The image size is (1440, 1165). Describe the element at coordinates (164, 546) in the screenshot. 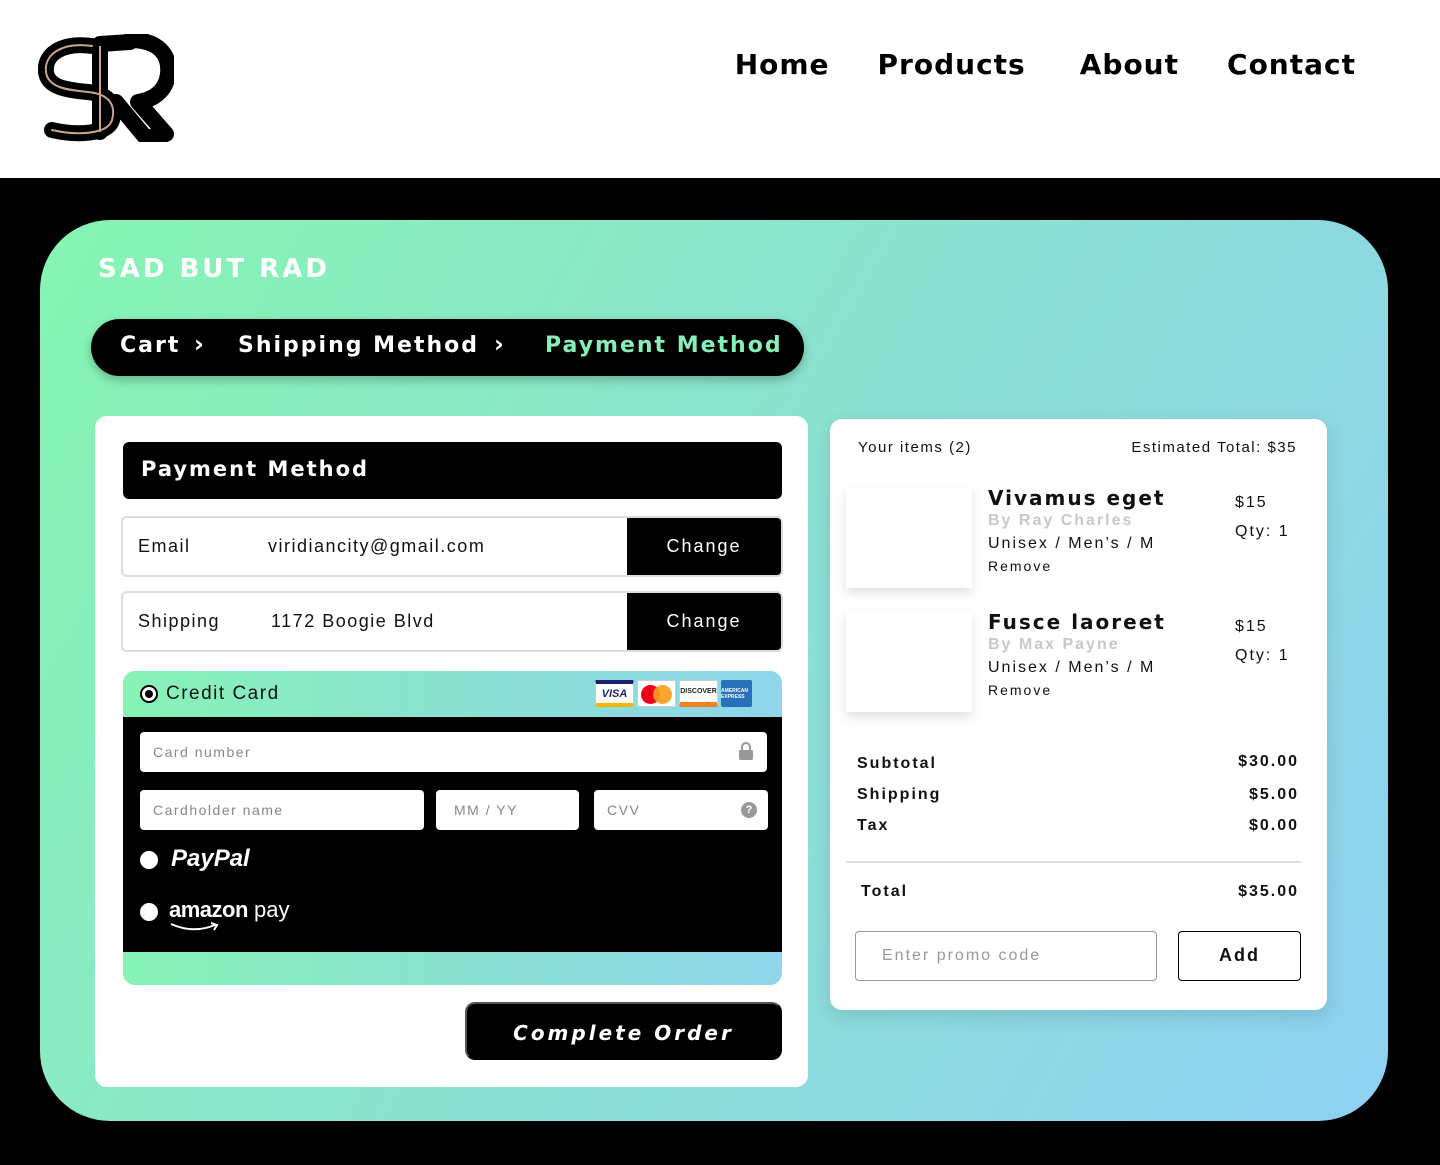

I see `email-label: Email` at that location.